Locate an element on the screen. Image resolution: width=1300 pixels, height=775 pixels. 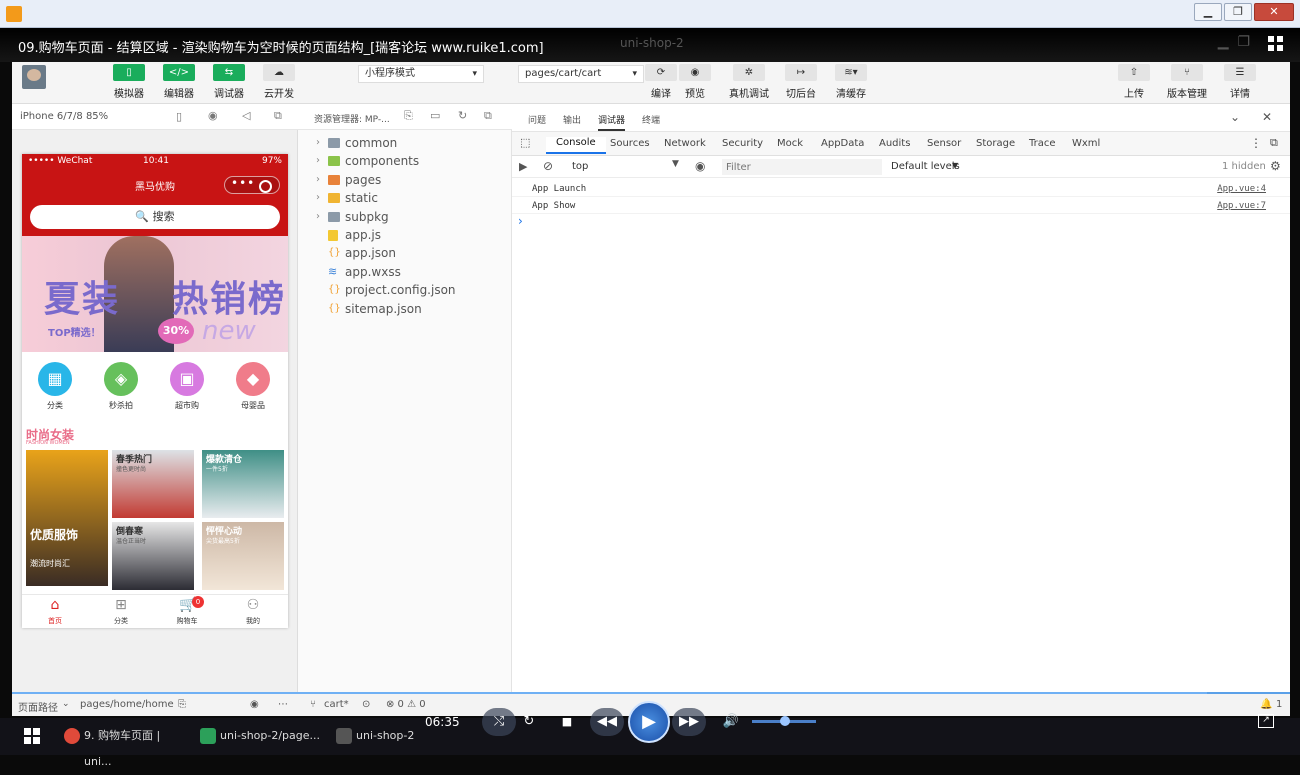
log-source-link: App.vue:7 is located at coordinates (1241, 206).